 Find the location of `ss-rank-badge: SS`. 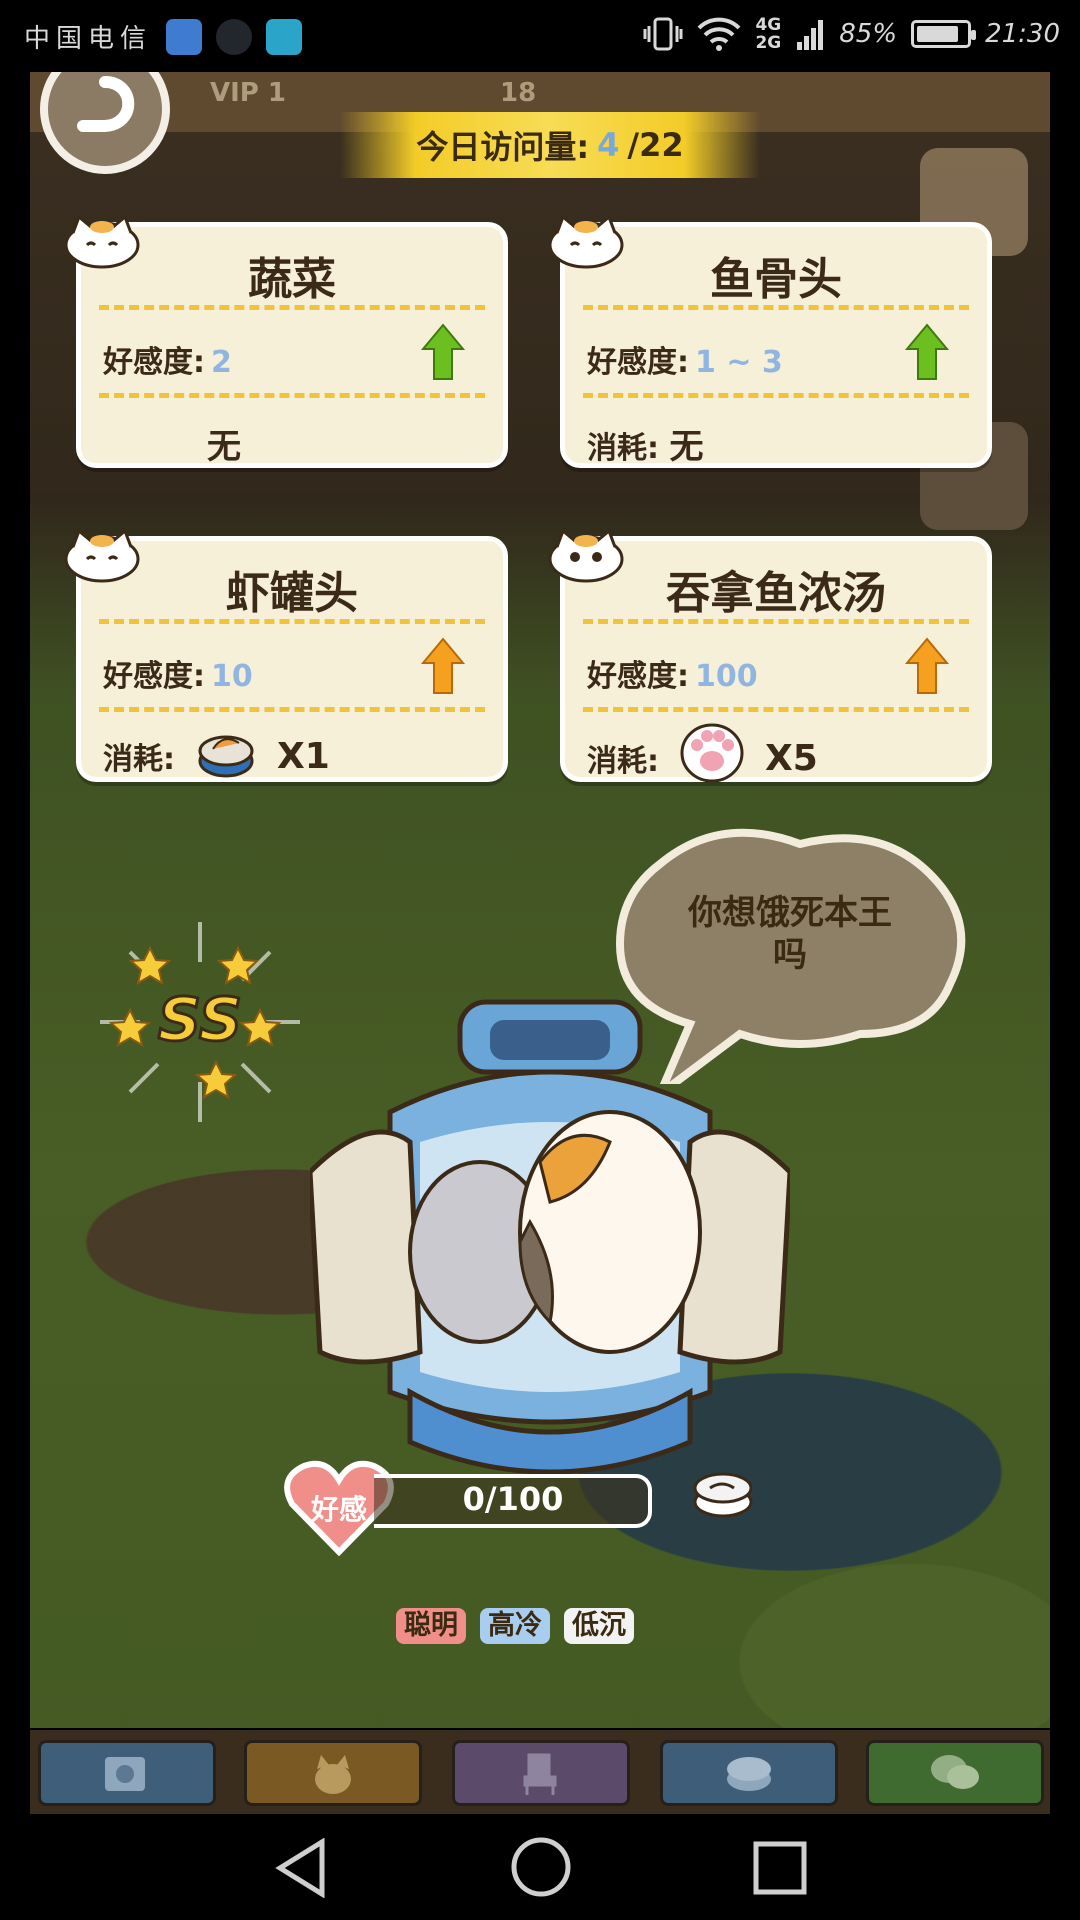

ss-rank-badge: SS is located at coordinates (200, 1022).